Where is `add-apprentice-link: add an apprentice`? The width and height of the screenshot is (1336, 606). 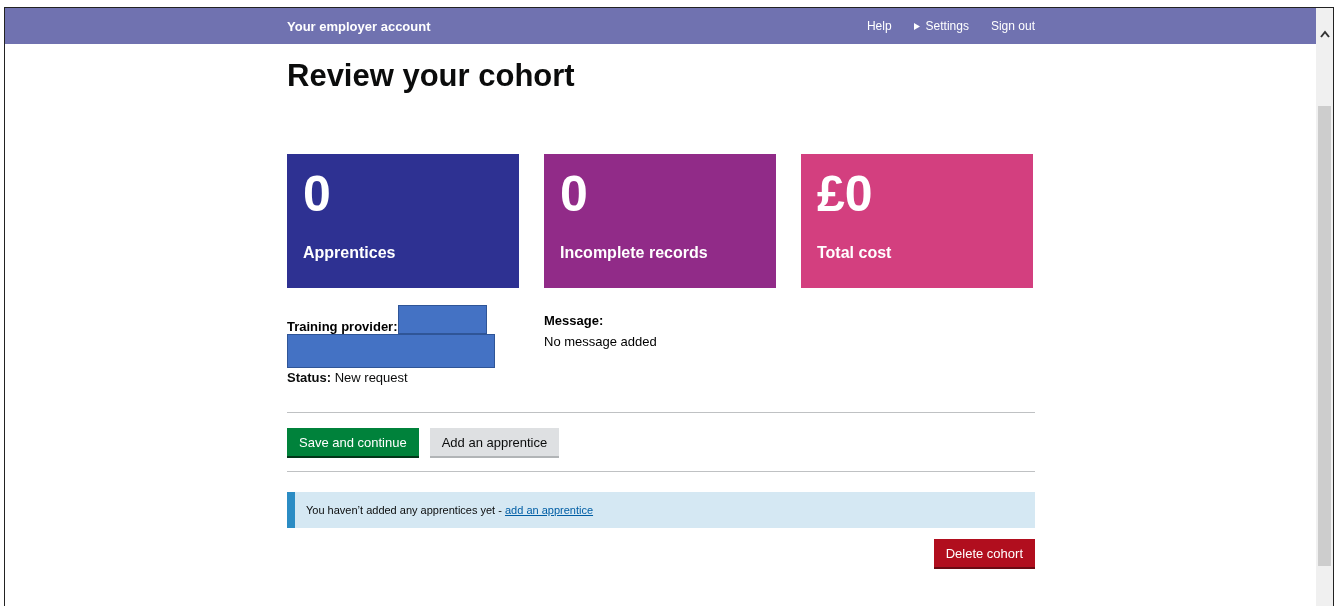 add-apprentice-link: add an apprentice is located at coordinates (549, 510).